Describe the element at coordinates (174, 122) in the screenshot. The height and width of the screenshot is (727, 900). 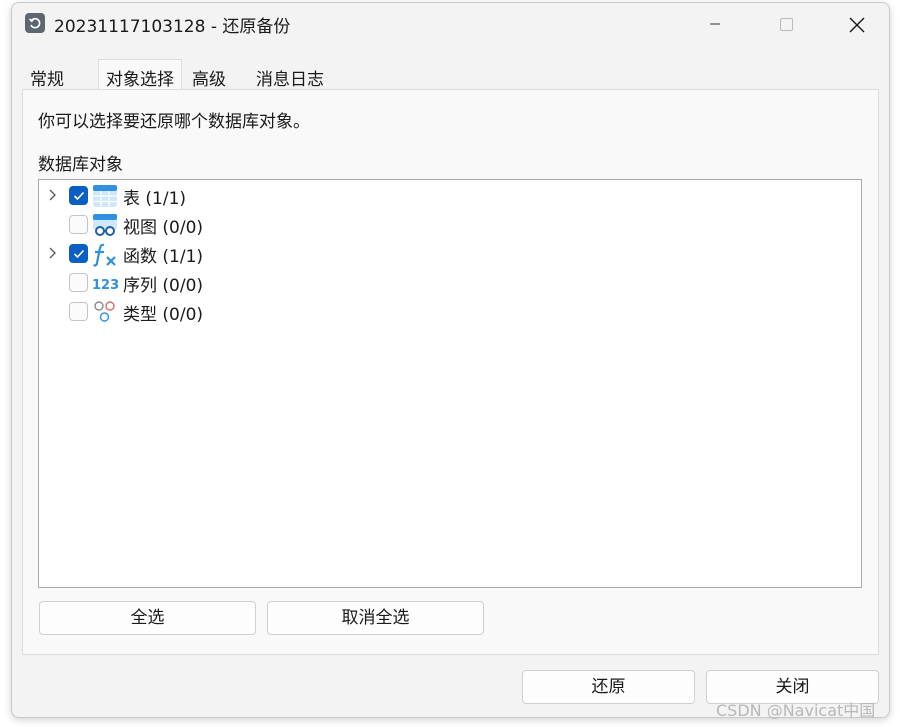
I see `instruction-text: 你可以选择要还原哪个数据库对象。` at that location.